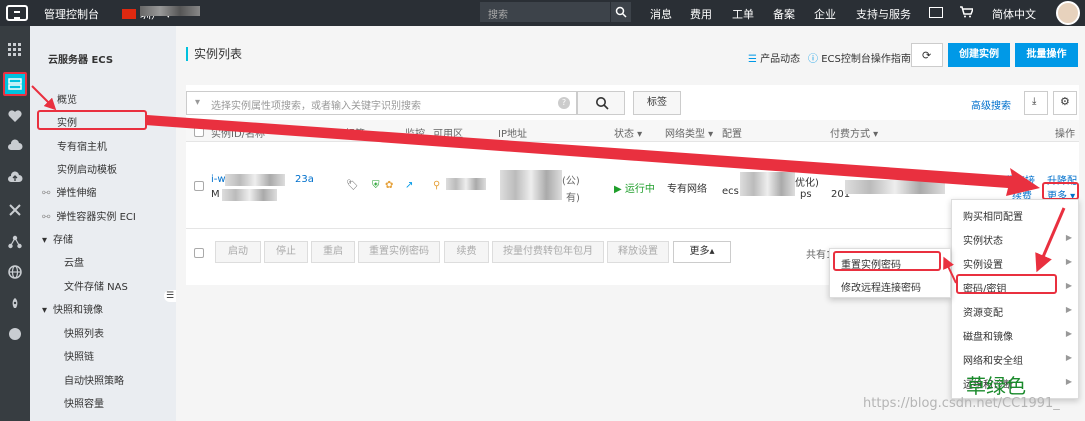  Describe the element at coordinates (961, 403) in the screenshot. I see `watermark-url: https://blog.csdn.net/CC1991_` at that location.